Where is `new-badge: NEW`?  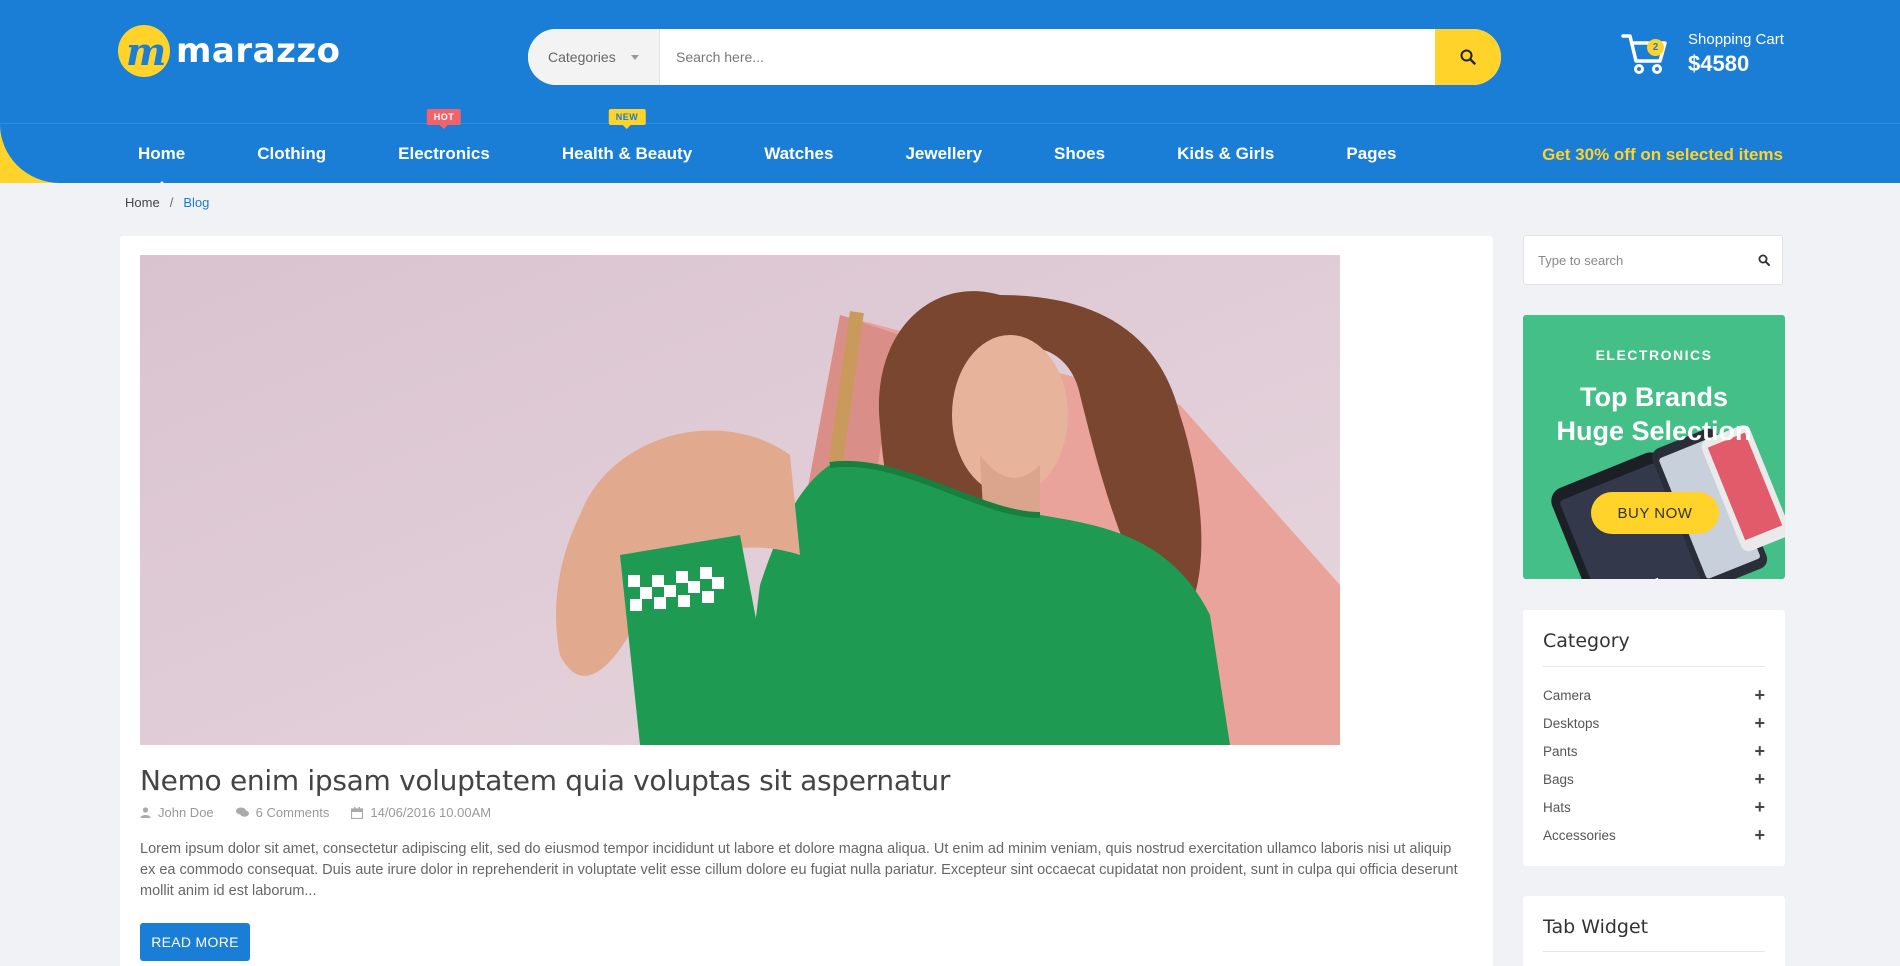 new-badge: NEW is located at coordinates (627, 118).